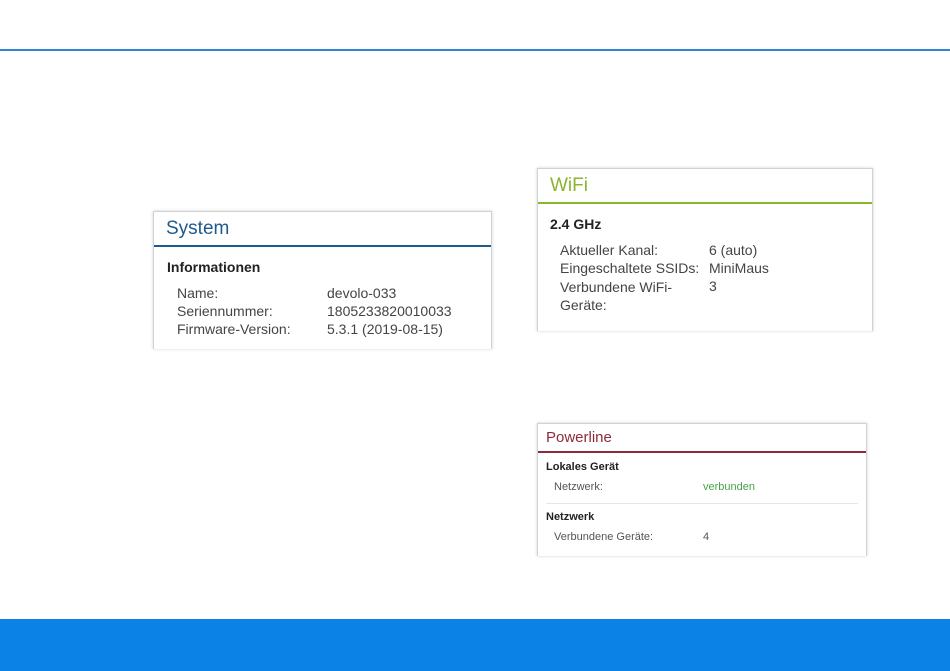  Describe the element at coordinates (710, 296) in the screenshot. I see `wifi-row-clients: Verbundene WiFi-Geräte: 3` at that location.